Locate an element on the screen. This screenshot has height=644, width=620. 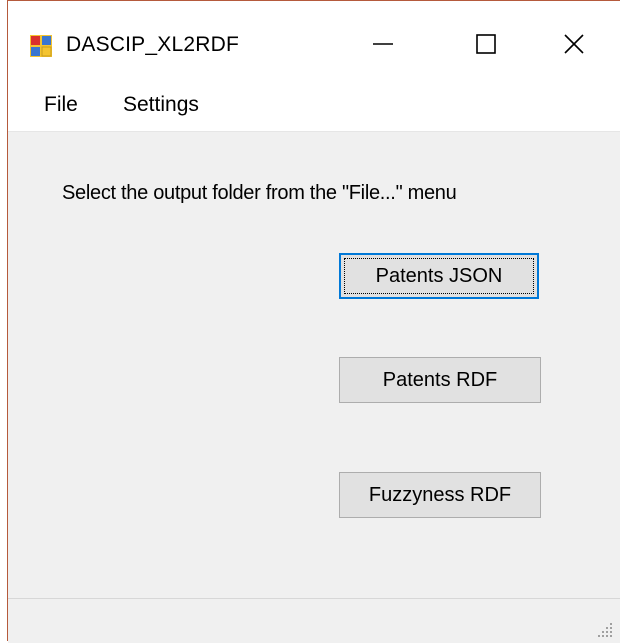
menu-bar: File Settings is located at coordinates (314, 105).